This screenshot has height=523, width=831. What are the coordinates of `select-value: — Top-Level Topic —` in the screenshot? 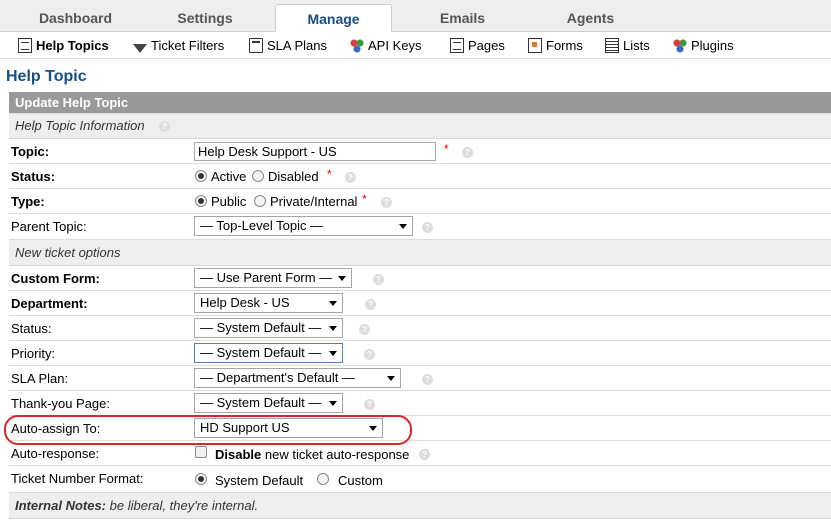 It's located at (262, 225).